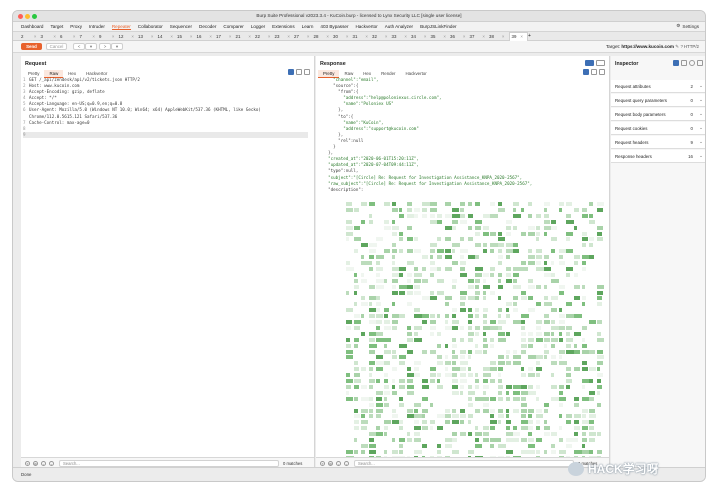 The width and height of the screenshot is (720, 503). Describe the element at coordinates (334, 26) in the screenshot. I see `main-tab-403-bypasser: 403 Bypasser` at that location.